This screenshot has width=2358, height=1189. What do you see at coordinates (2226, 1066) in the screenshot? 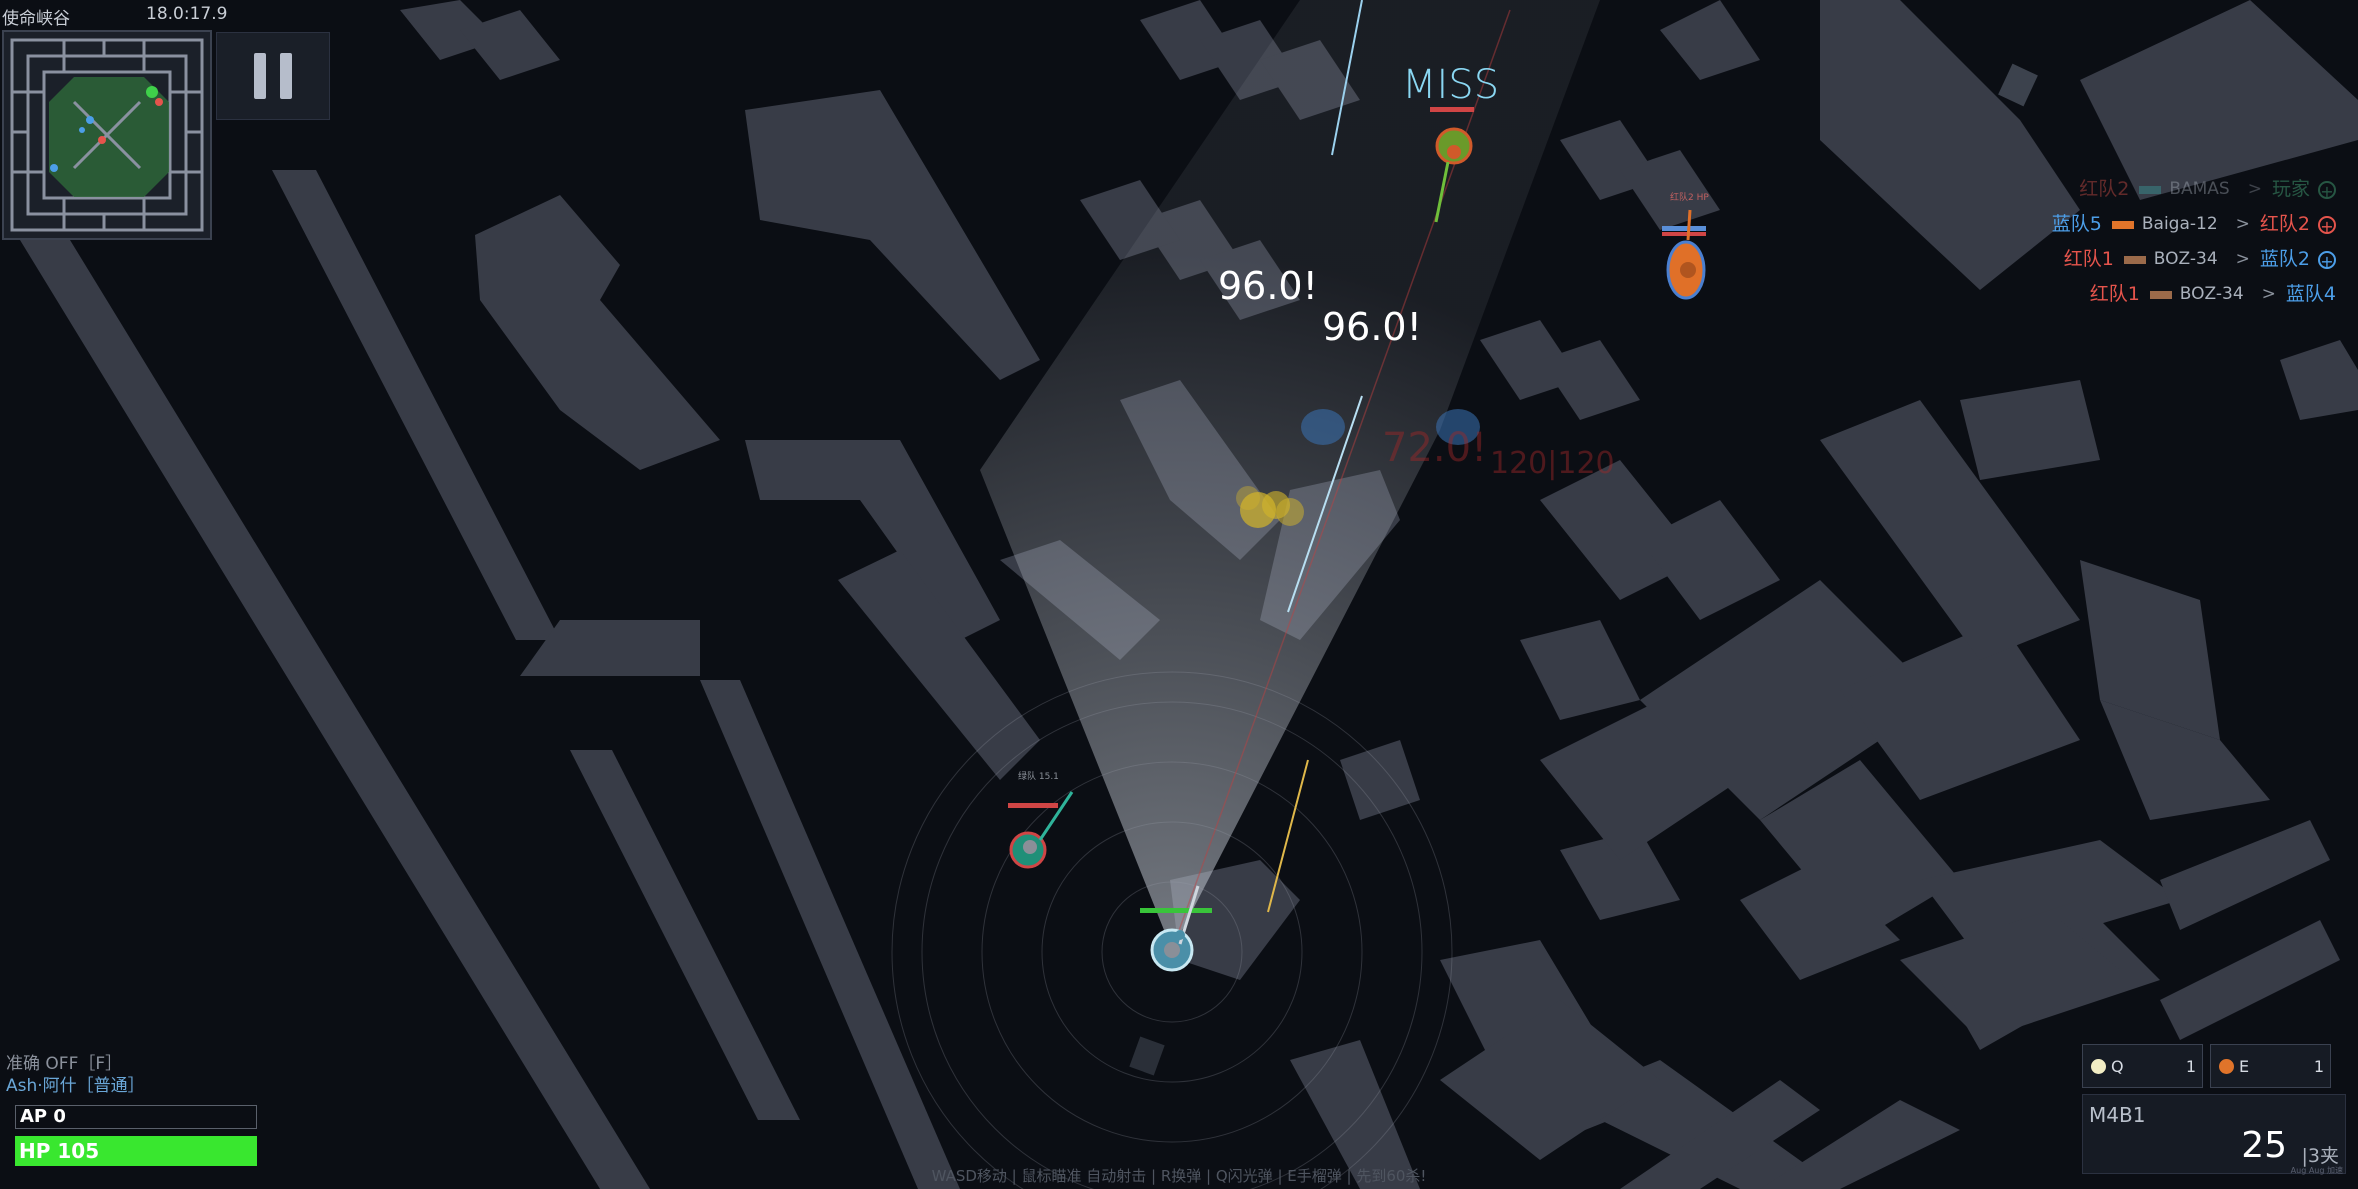
I see `grenade-icon` at bounding box center [2226, 1066].